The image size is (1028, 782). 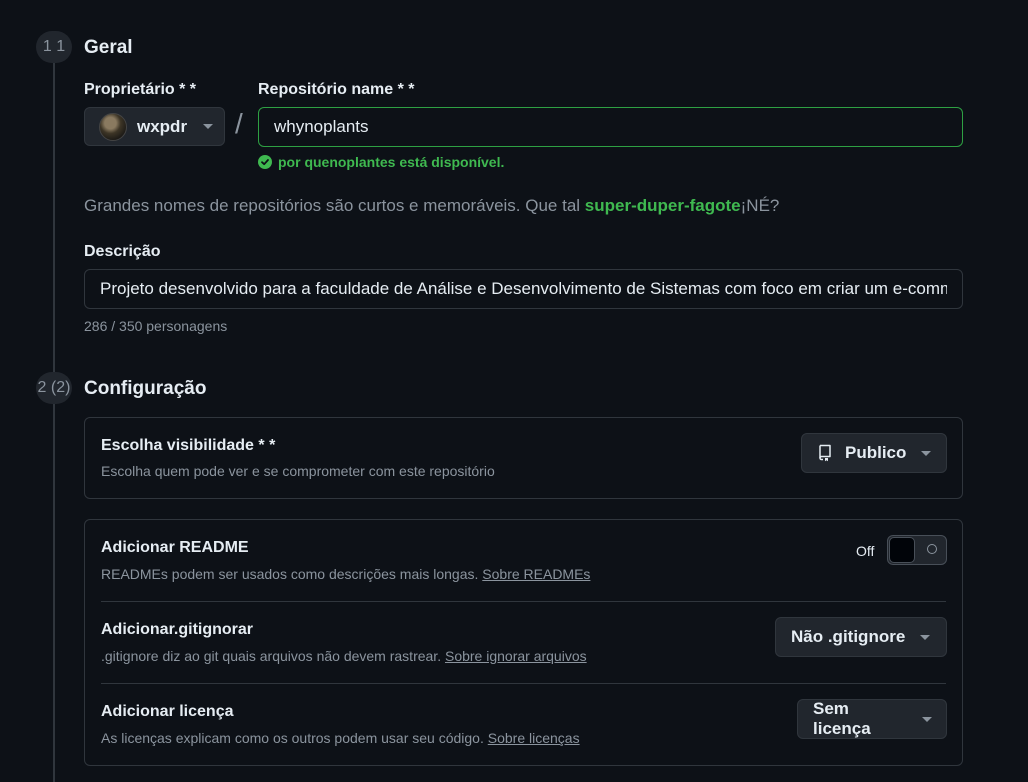 I want to click on license-selected: Sem licença, so click(x=842, y=718).